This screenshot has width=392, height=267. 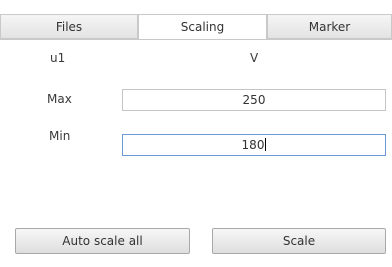 I want to click on tab-bar: Files Scaling Marker, so click(x=196, y=27).